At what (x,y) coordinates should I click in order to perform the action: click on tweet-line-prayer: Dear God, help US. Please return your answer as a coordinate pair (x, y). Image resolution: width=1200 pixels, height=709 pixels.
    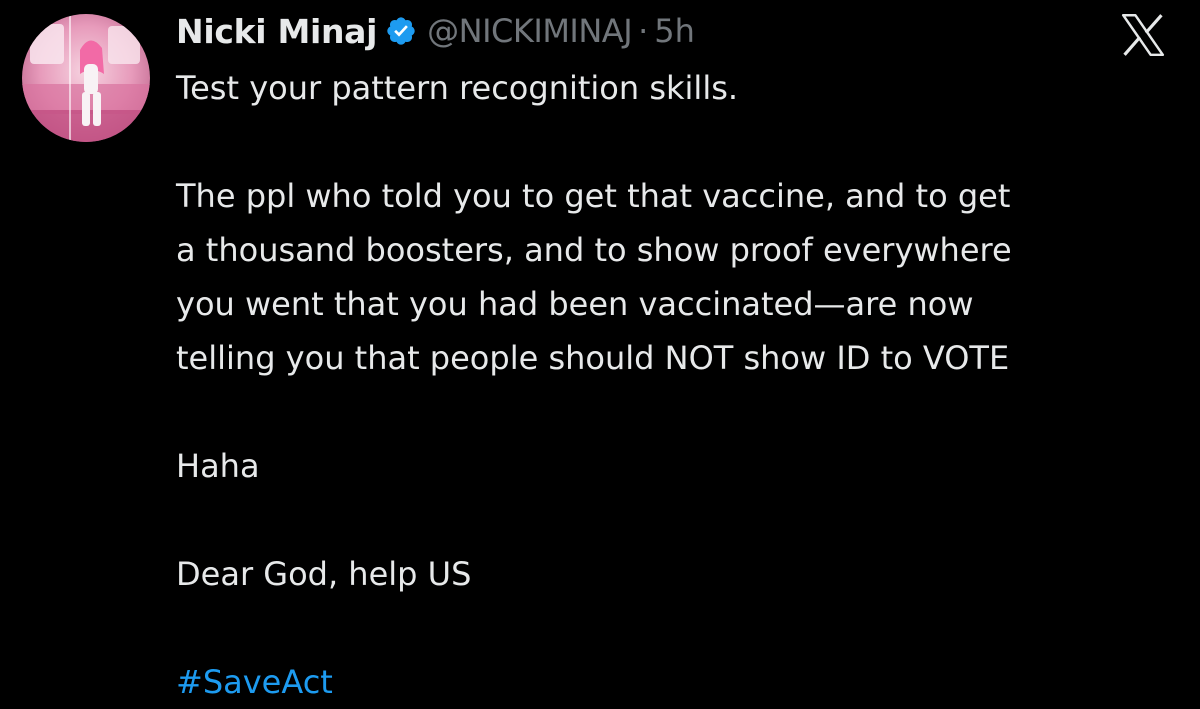
    Looking at the image, I should click on (324, 574).